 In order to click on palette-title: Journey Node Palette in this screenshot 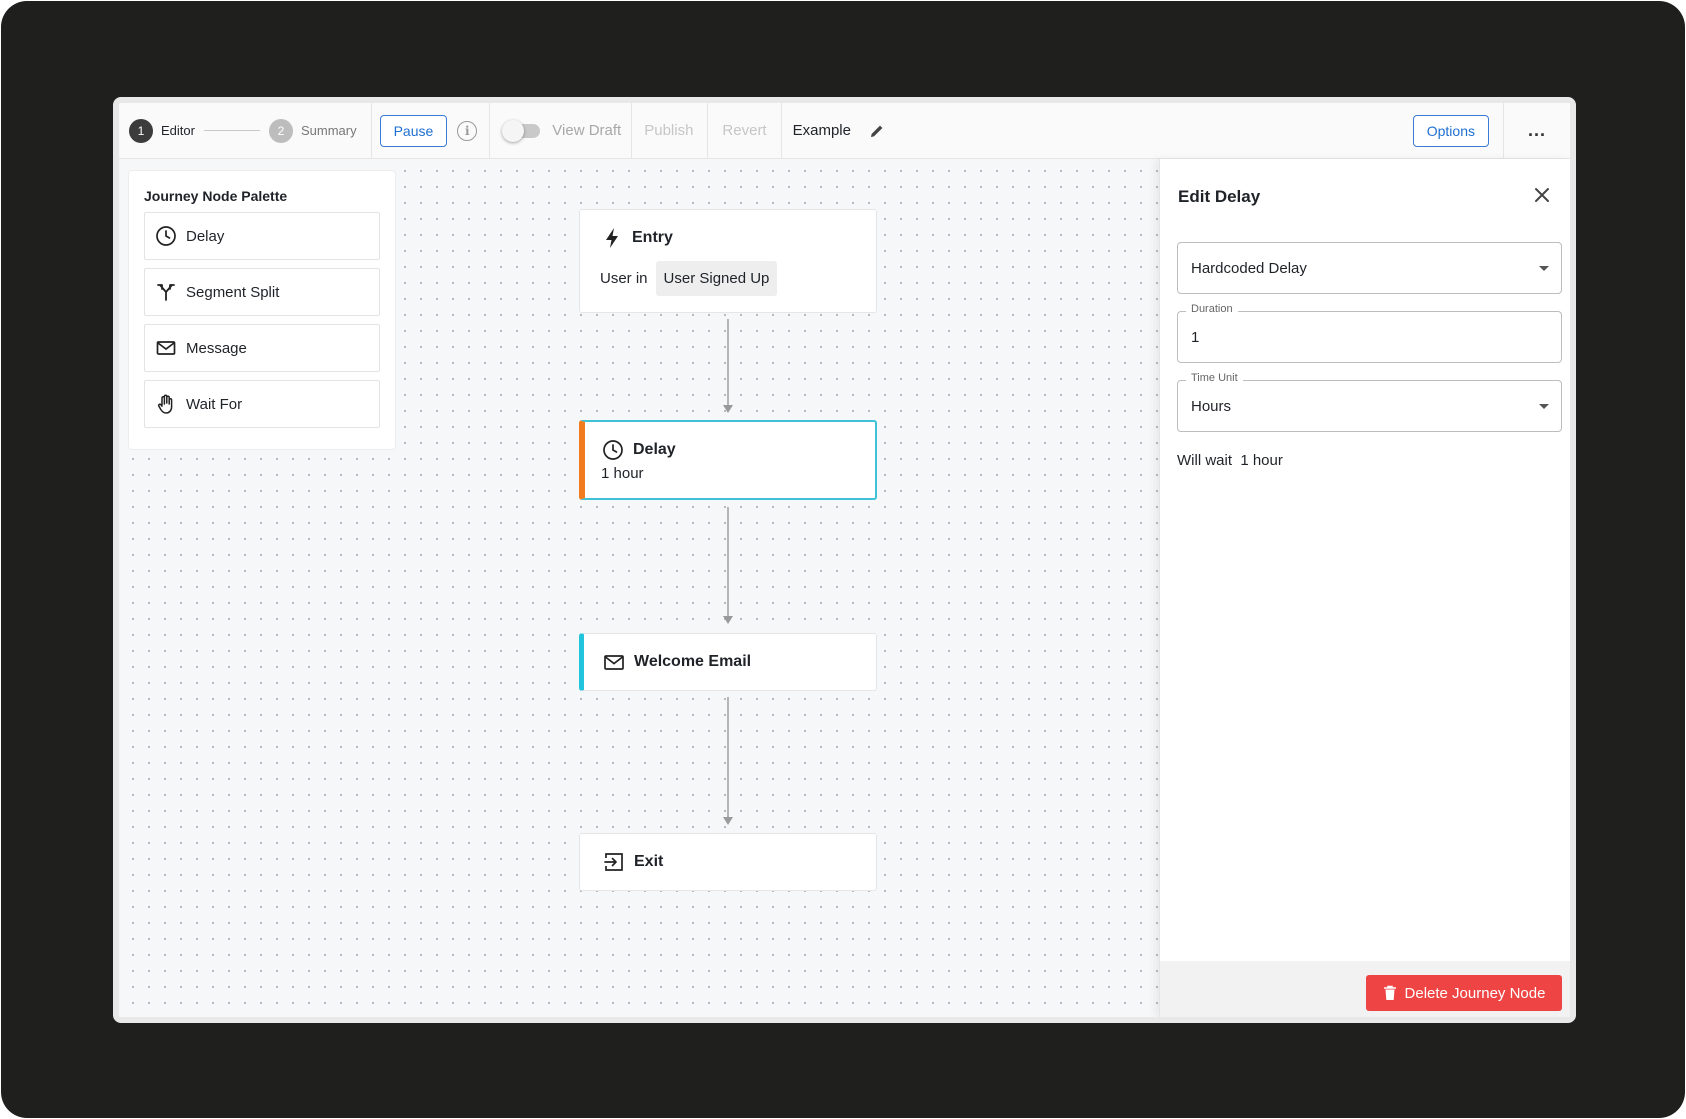, I will do `click(216, 196)`.